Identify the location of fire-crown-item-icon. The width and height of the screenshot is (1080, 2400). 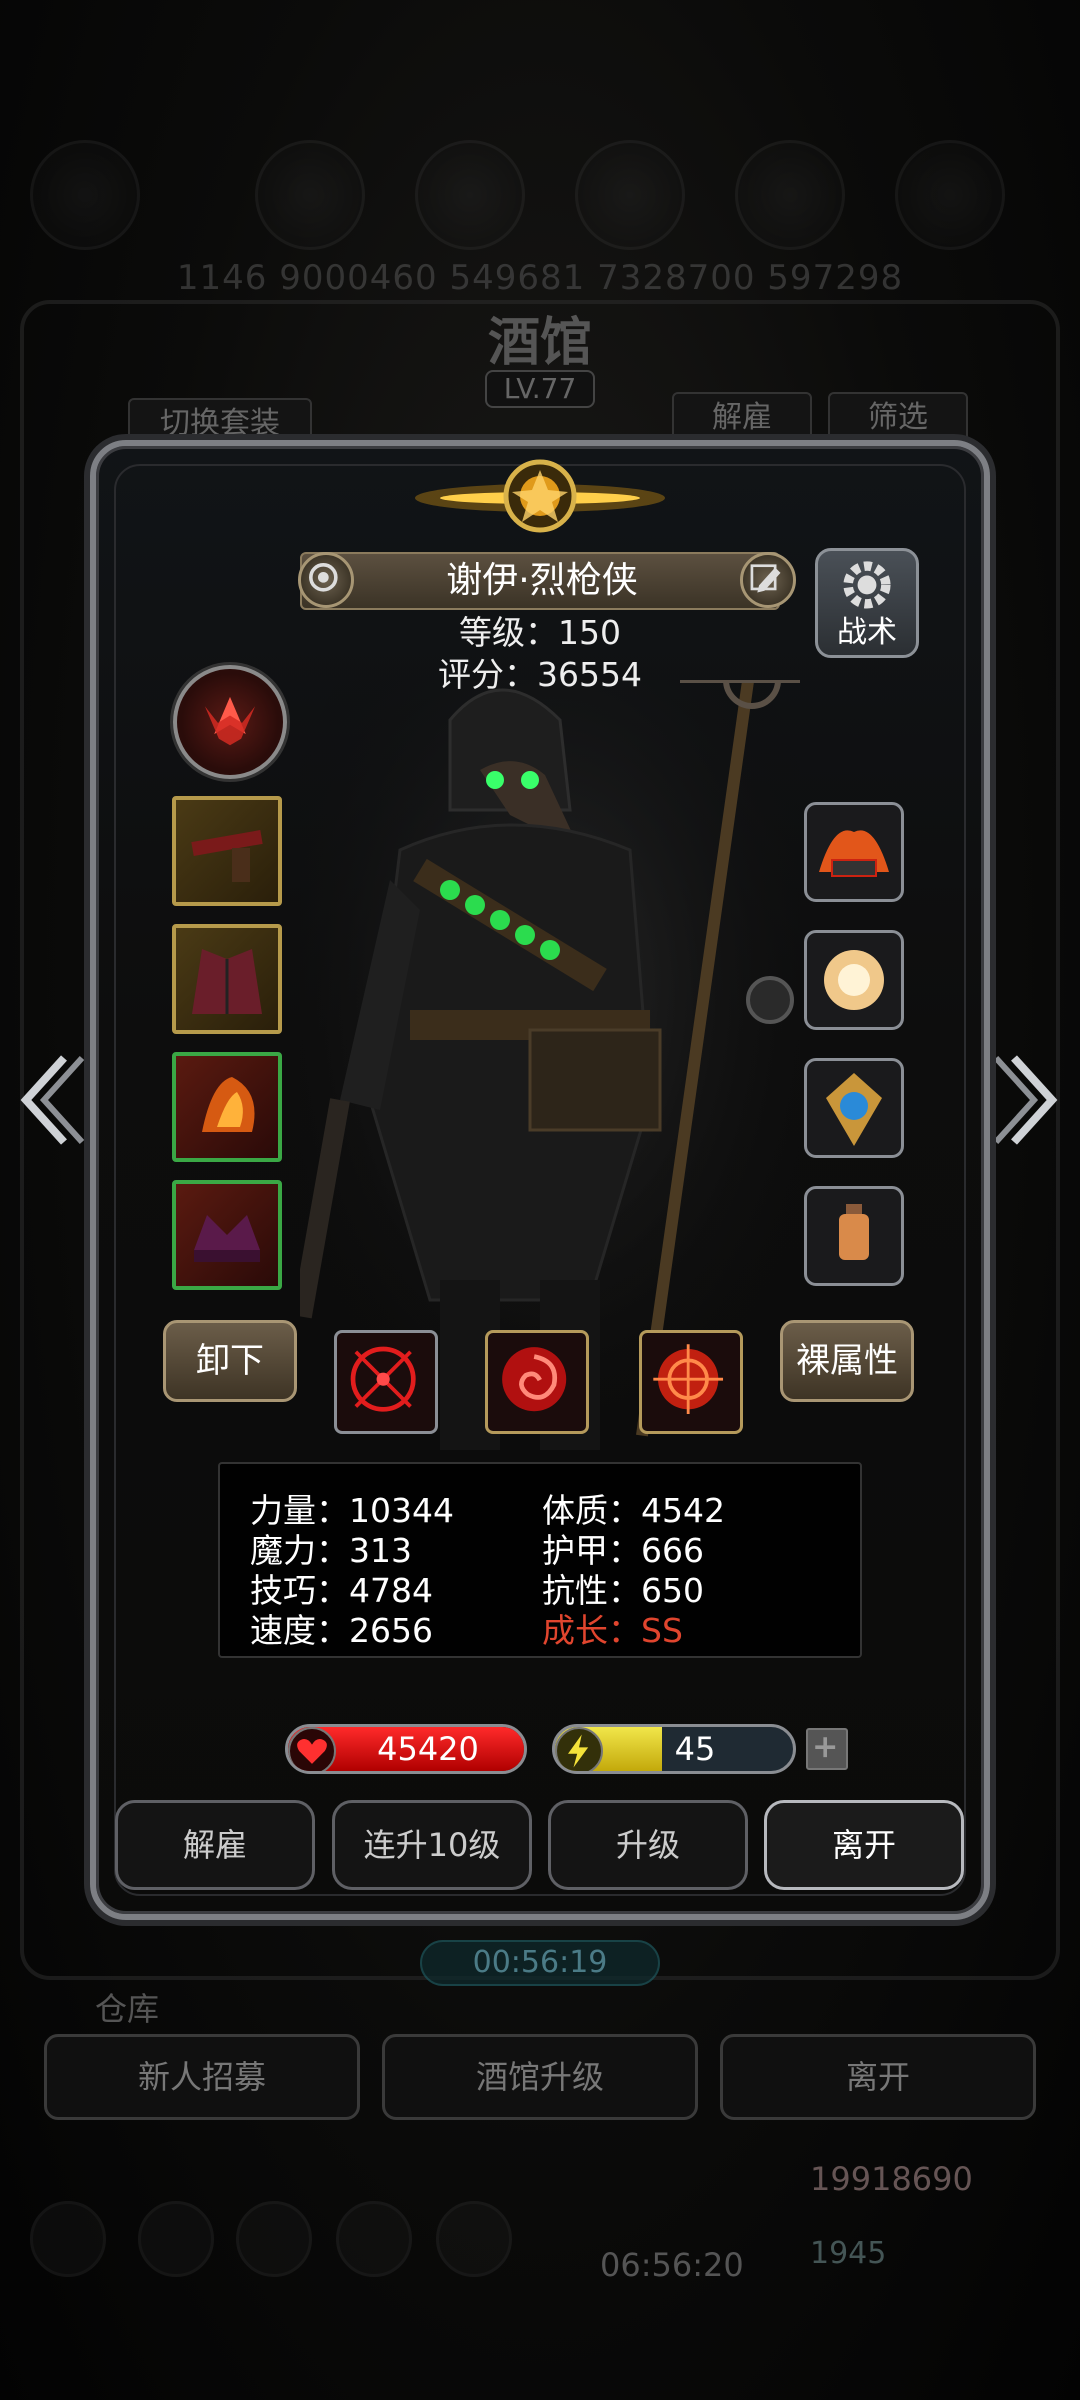
(854, 853).